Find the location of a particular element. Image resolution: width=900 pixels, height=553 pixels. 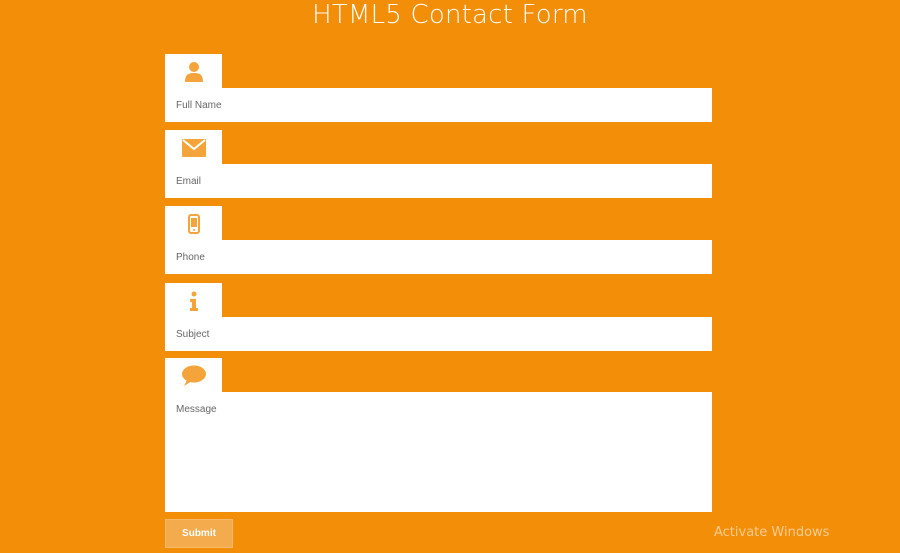

page-title: HTML5 Contact Form is located at coordinates (450, 15).